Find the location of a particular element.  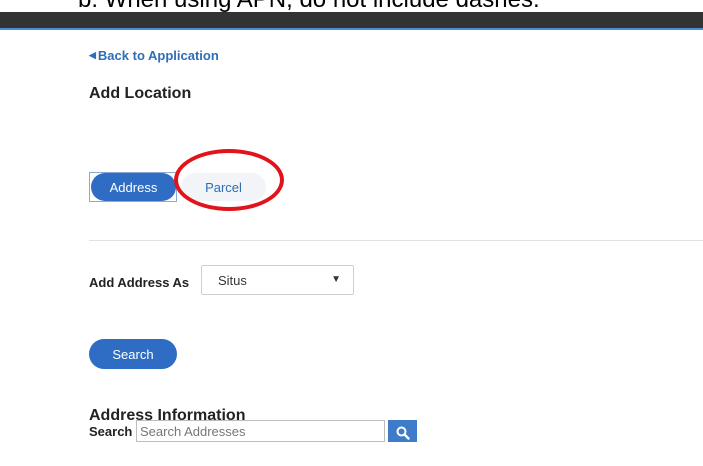

caret-left-icon: ◀ is located at coordinates (92, 55).